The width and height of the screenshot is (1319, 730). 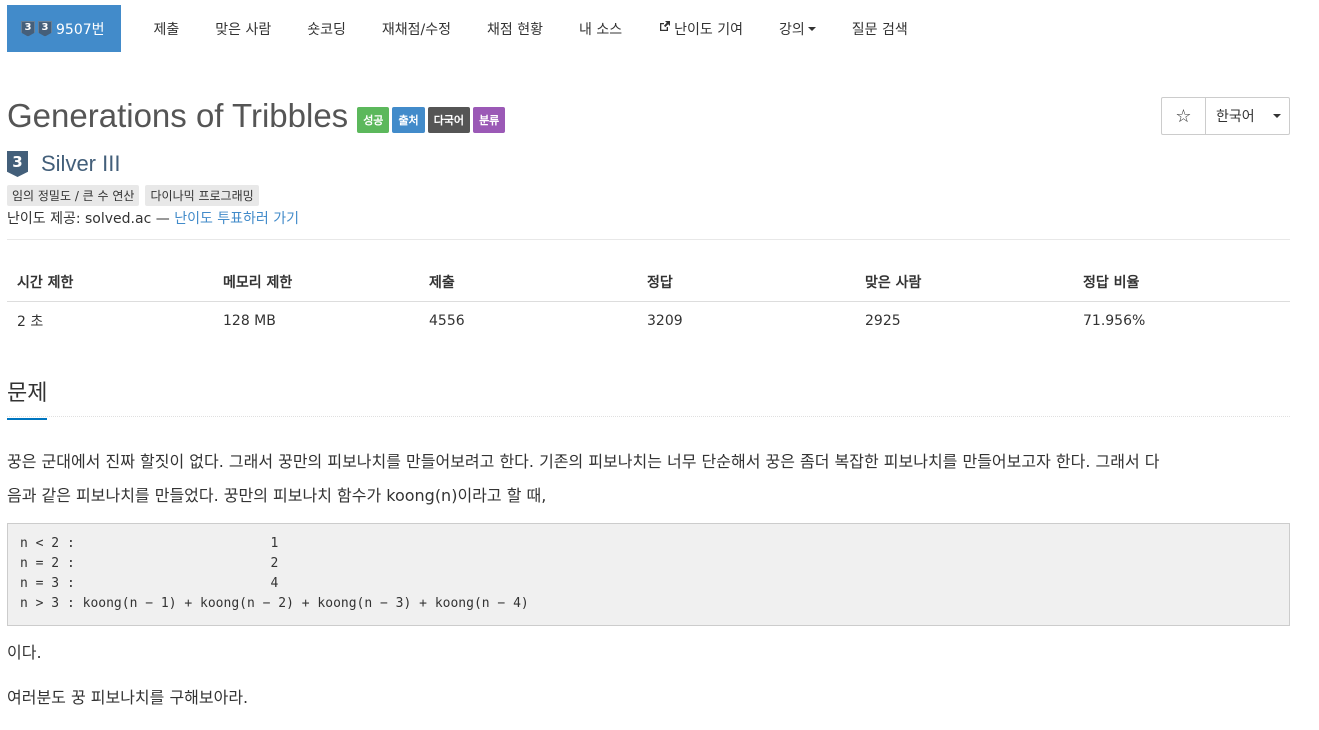 I want to click on vote-difficulty-link: 난이도 투표하러 가기, so click(x=236, y=219).